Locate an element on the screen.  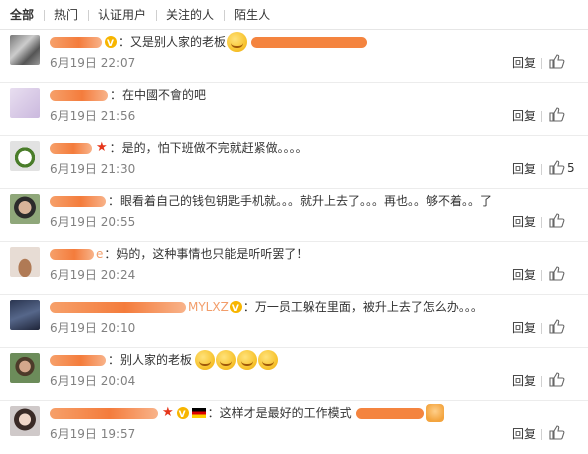
germany-flag-icon is located at coordinates (198, 413).